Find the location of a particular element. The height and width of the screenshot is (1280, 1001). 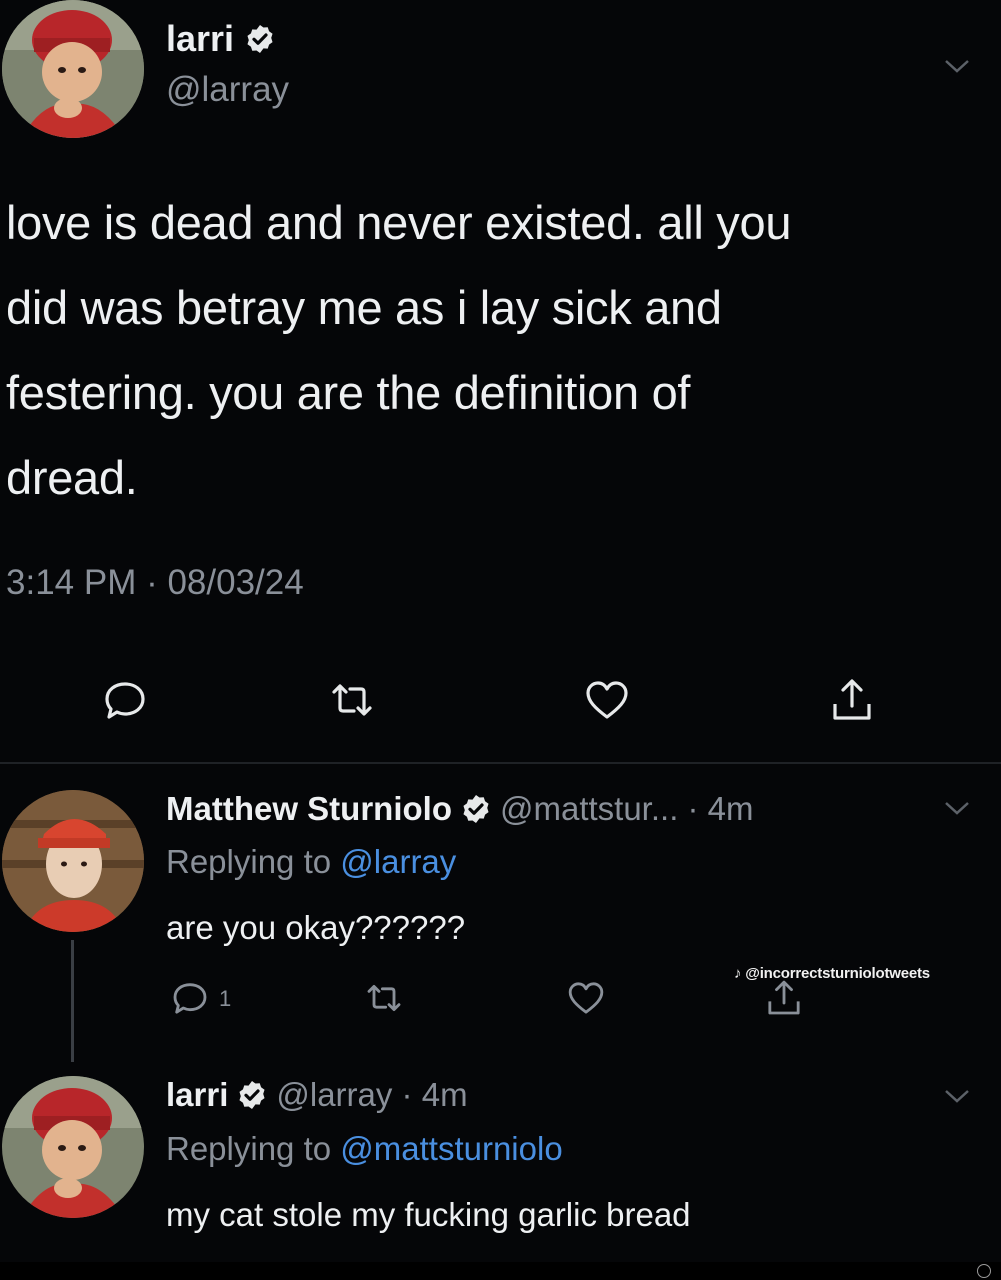

main-author-name: larri is located at coordinates (221, 39).